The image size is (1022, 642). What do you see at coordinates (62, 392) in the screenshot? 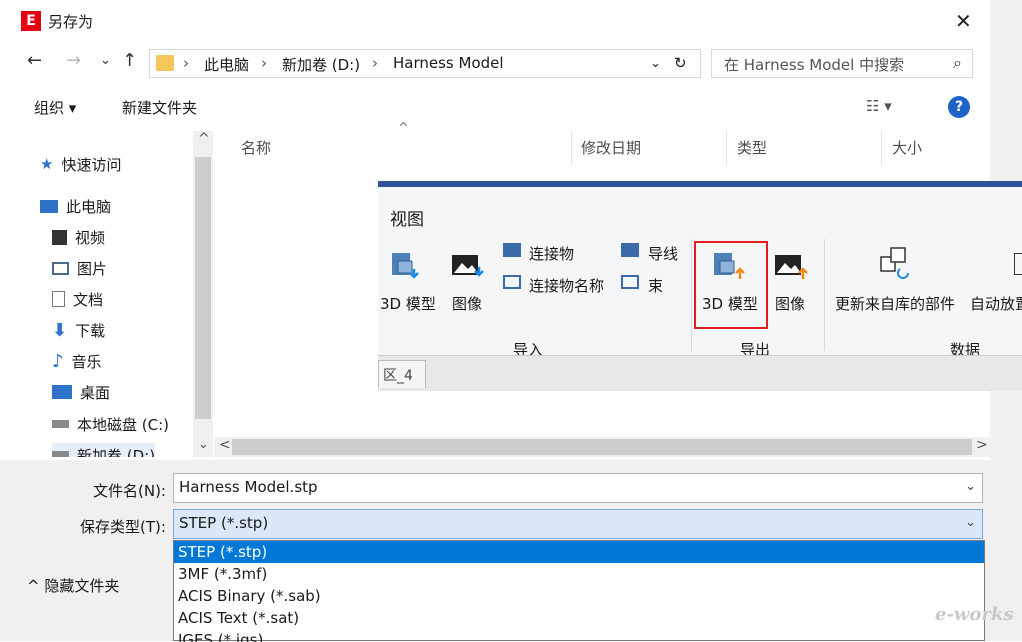
I see `desktop-icon` at bounding box center [62, 392].